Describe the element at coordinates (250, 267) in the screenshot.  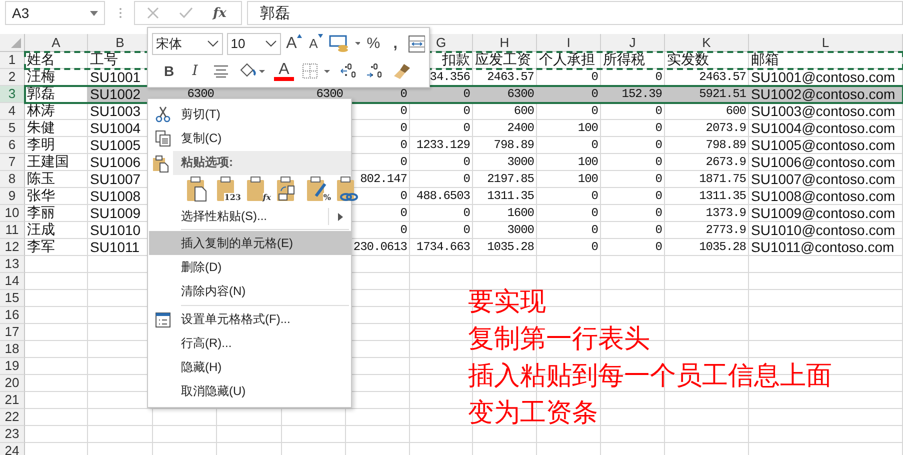
I see `menu-item: 删除(D)` at that location.